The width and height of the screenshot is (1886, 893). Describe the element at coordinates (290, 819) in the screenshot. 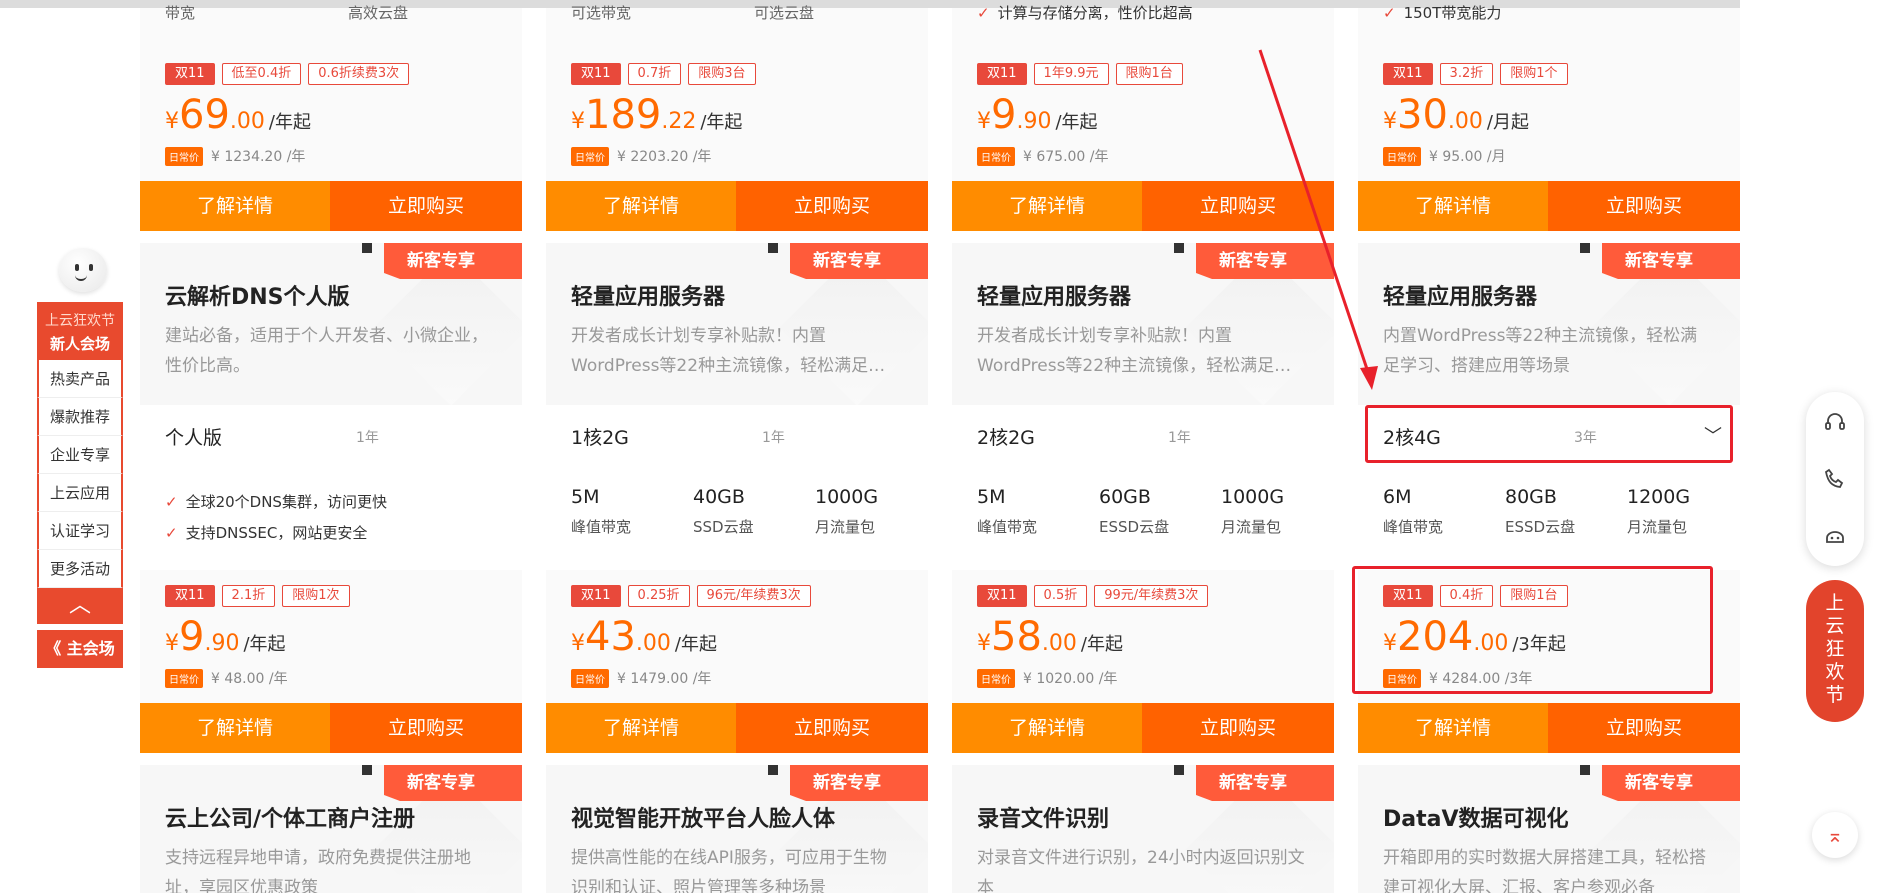

I see `product-title: 云上公司/个体工商户注册` at that location.